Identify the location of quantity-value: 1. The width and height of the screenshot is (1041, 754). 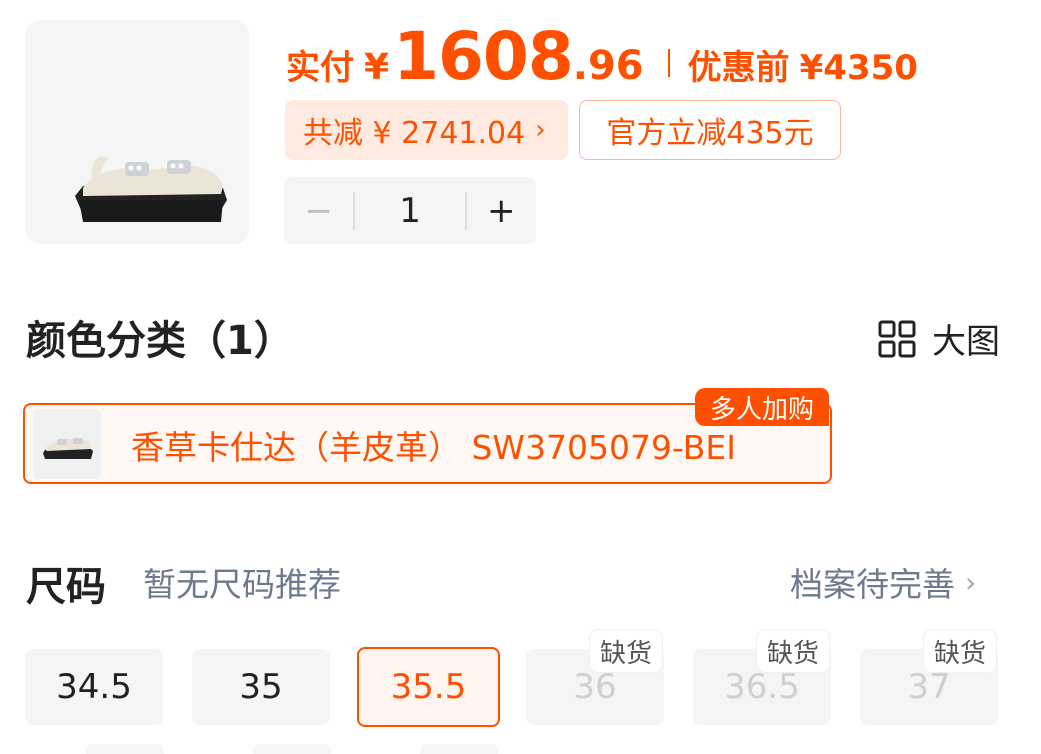
(409, 211).